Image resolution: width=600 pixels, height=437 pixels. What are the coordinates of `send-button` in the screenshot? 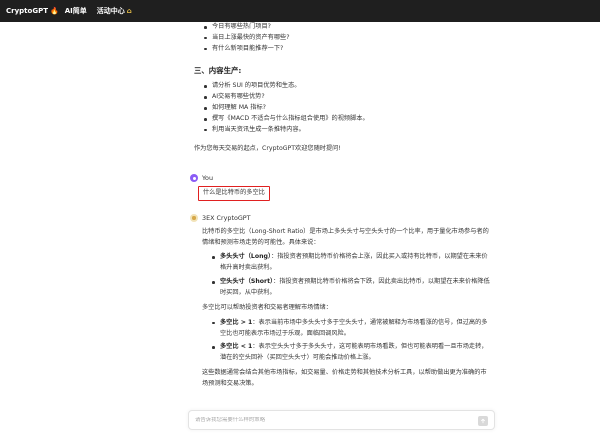 It's located at (483, 421).